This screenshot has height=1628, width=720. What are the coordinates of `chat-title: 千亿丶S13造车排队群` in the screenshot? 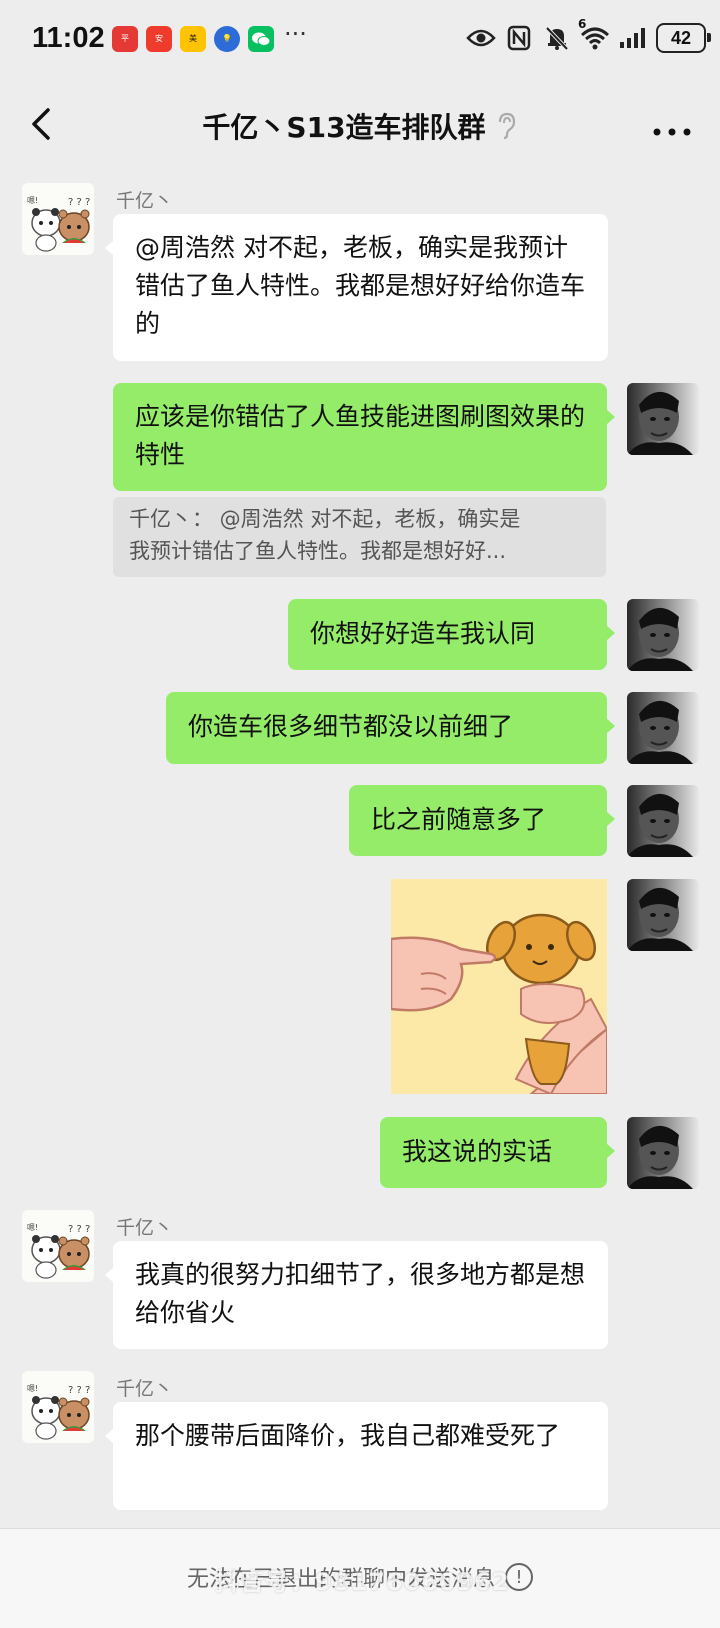 It's located at (344, 127).